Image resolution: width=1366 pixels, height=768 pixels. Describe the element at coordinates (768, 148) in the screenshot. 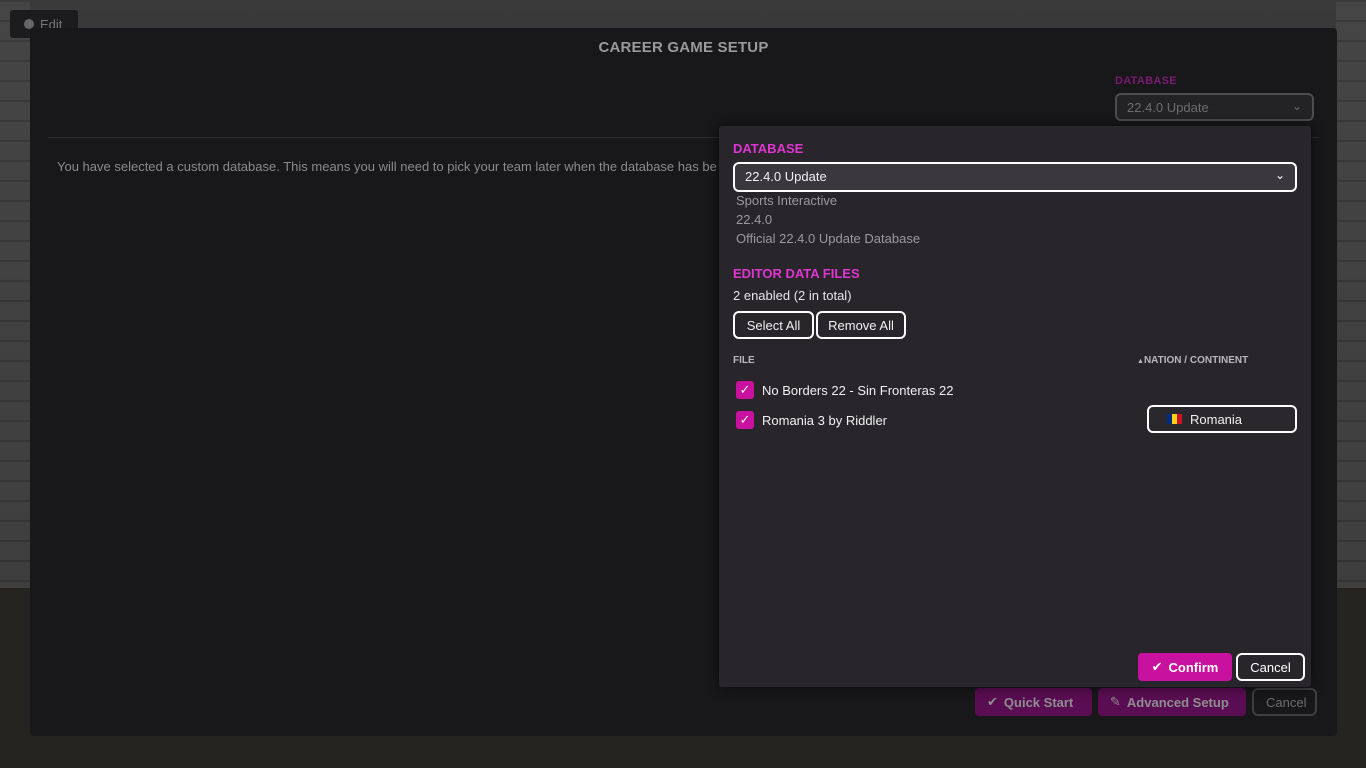

I see `database-section-label: DATABASE` at that location.